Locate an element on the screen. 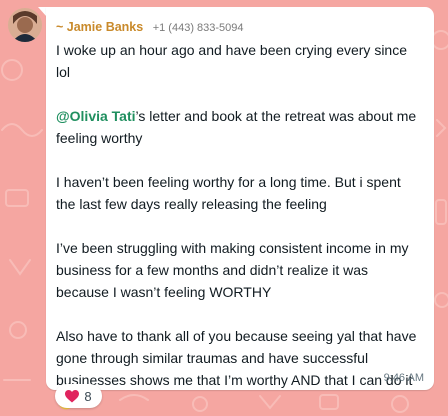  sender-phone: +1 (443) 833-5094 is located at coordinates (198, 28).